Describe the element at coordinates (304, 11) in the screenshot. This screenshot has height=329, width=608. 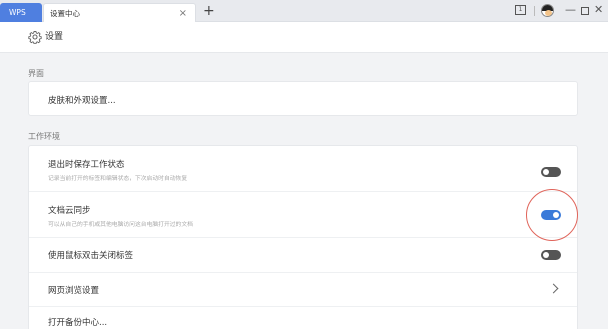
I see `tab-bar: WPS 设置中心 × + 1 — ✕` at that location.